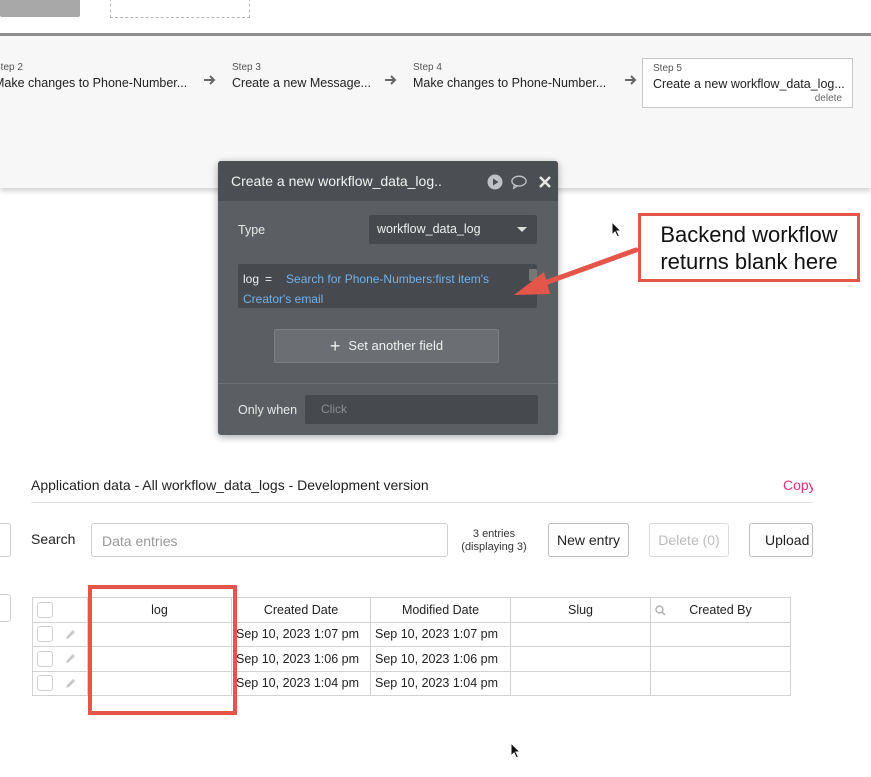 The height and width of the screenshot is (777, 871). Describe the element at coordinates (749, 247) in the screenshot. I see `annotation-callout: Backend workflow returns blank here` at that location.